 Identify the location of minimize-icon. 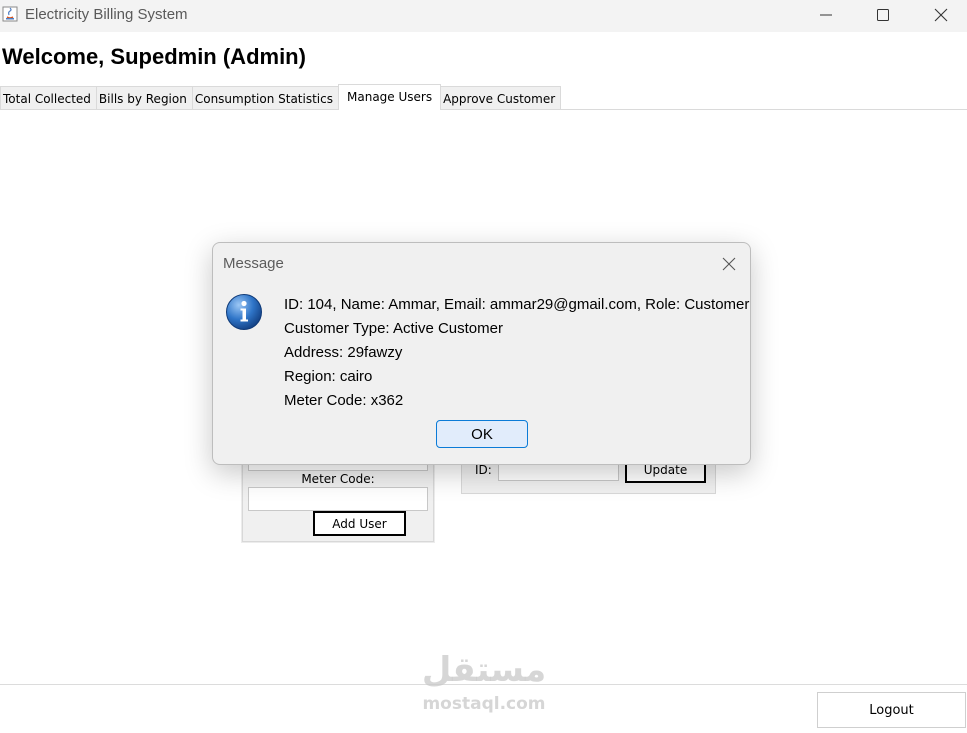
(826, 15).